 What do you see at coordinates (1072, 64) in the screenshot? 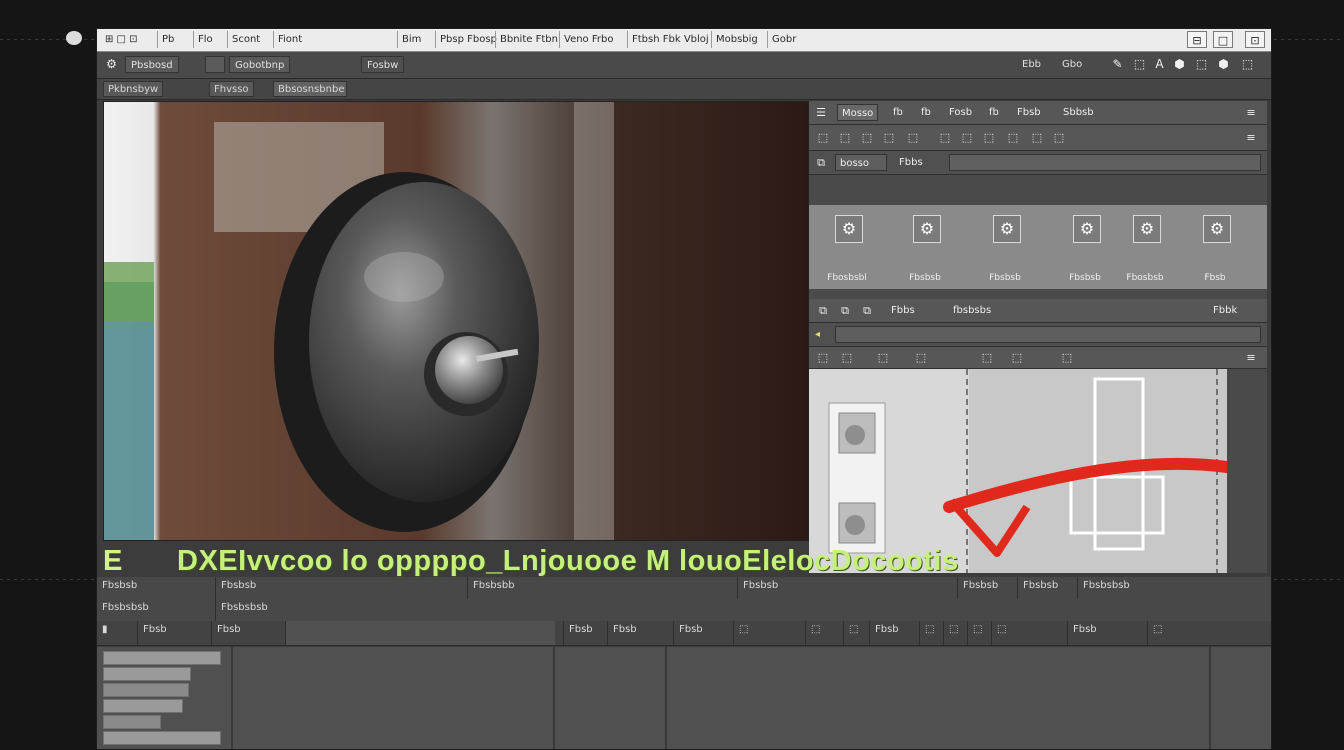
I see `toolbar-label: Gbo` at bounding box center [1072, 64].